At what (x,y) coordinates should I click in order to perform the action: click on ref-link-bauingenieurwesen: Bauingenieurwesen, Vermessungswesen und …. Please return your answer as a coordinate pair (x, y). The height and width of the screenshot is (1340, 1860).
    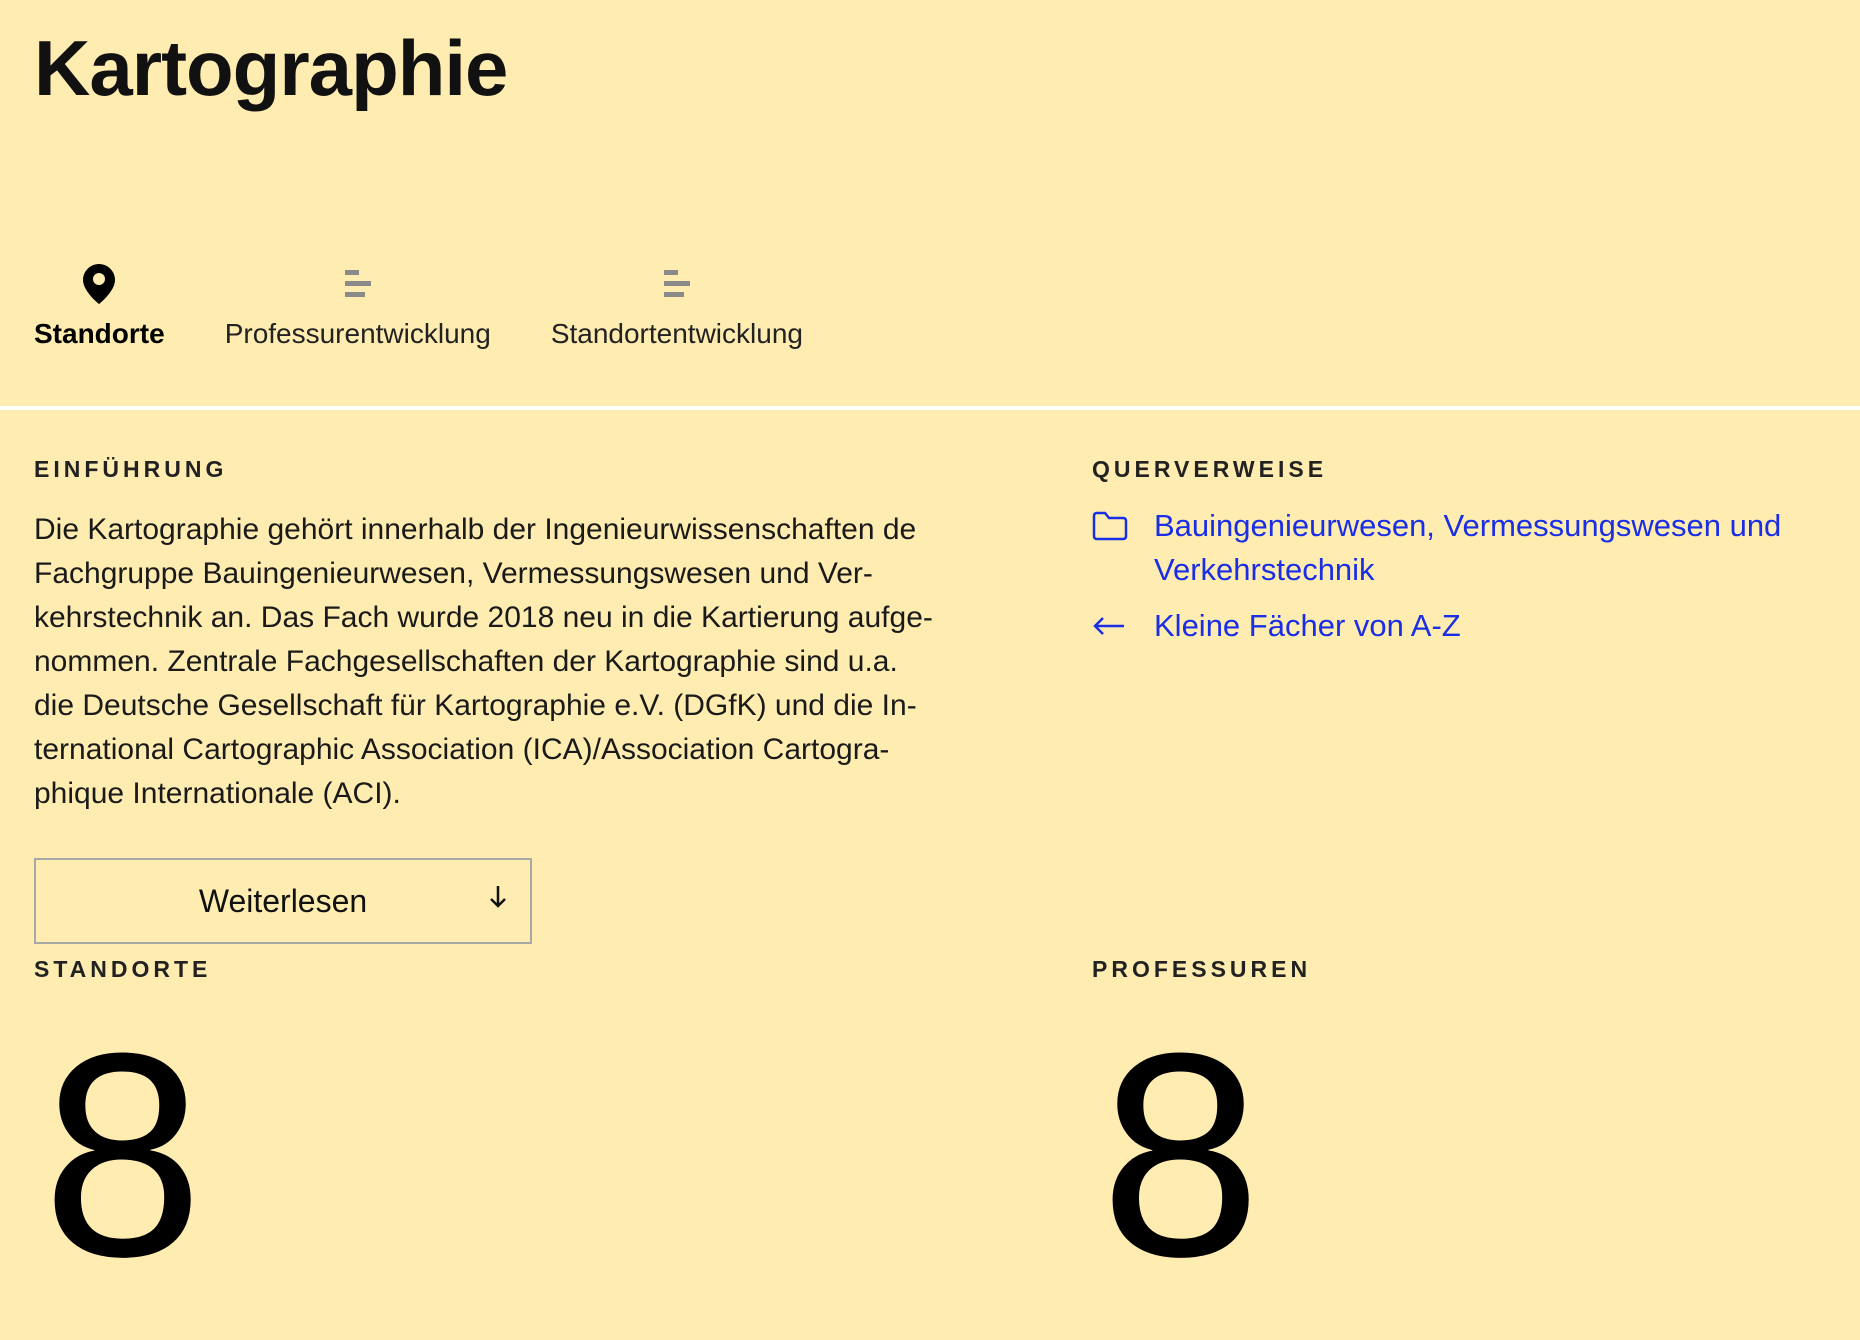
    Looking at the image, I should click on (1472, 548).